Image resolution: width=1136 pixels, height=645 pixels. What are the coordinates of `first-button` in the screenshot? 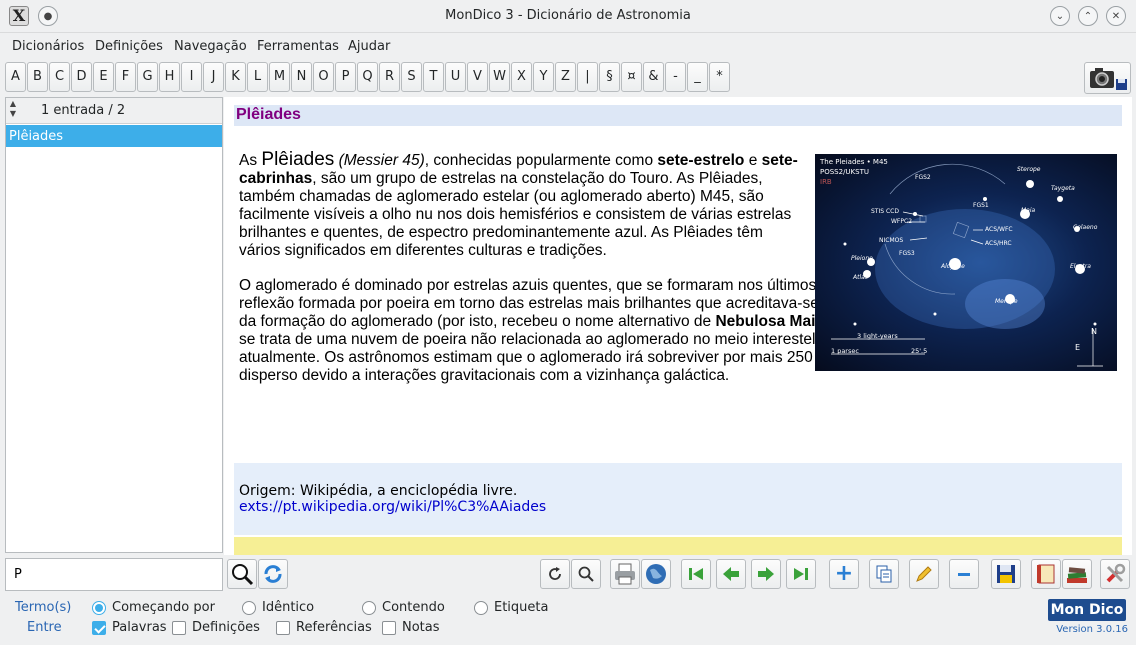 It's located at (696, 574).